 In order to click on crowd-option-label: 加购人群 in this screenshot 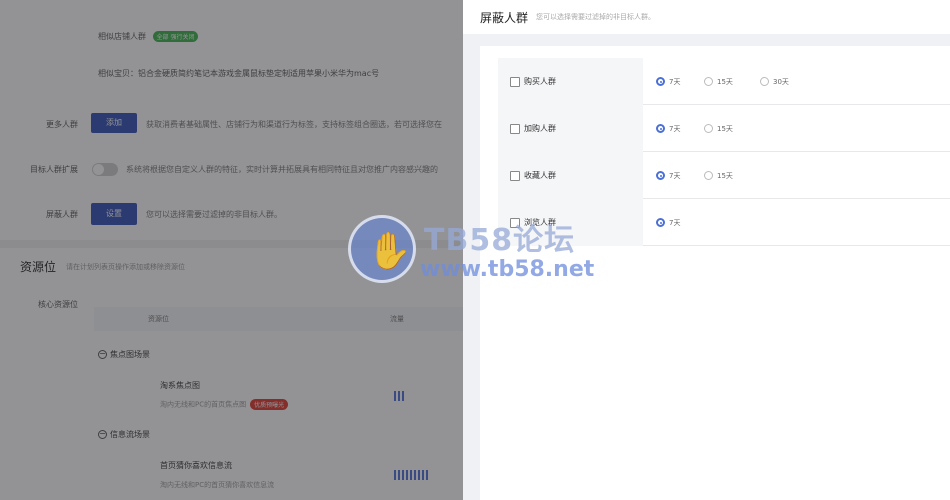, I will do `click(540, 128)`.